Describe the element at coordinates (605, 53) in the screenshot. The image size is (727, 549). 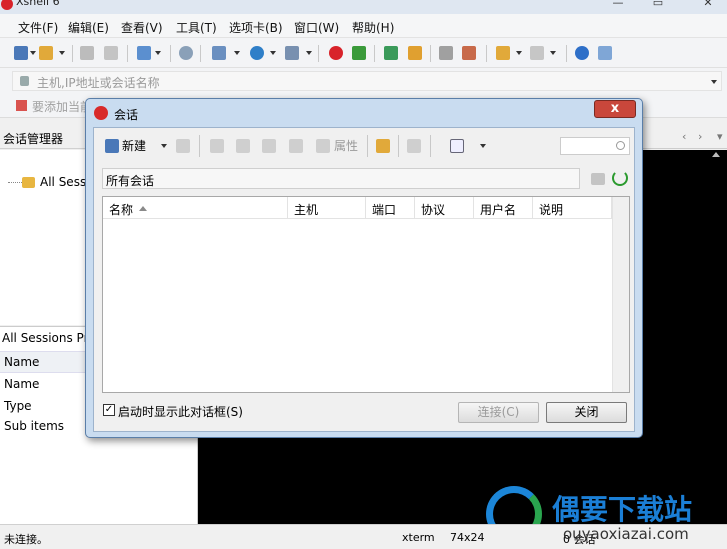
I see `chat-icon` at that location.